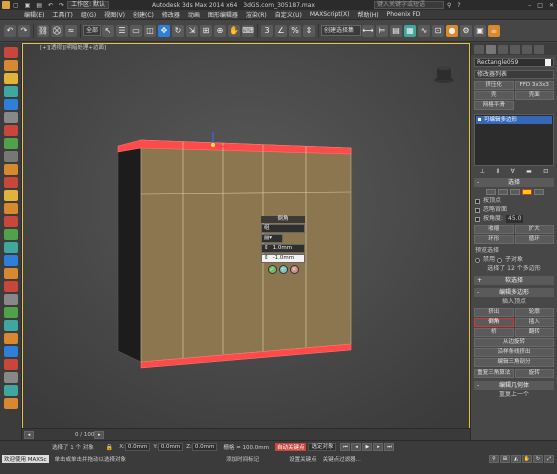 The height and width of the screenshot is (474, 557). Describe the element at coordinates (477, 201) in the screenshot. I see `by-vertex-checkbox` at that location.